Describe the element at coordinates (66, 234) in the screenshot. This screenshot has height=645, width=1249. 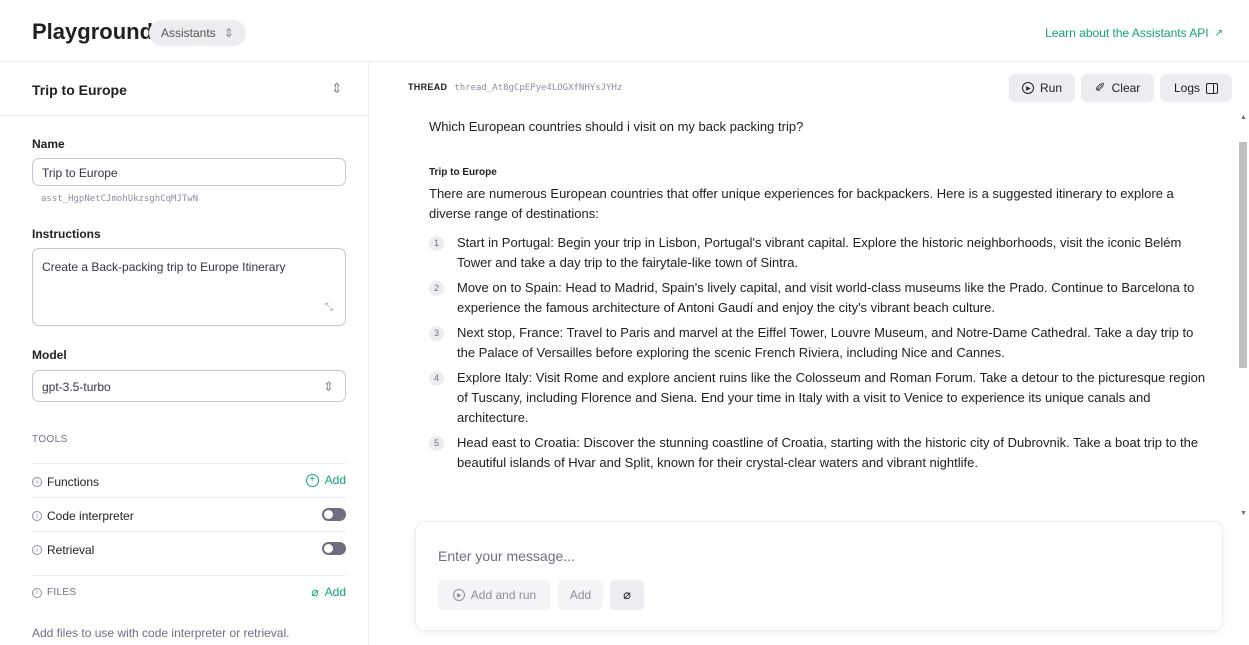
I see `instructions-label: Instructions` at that location.